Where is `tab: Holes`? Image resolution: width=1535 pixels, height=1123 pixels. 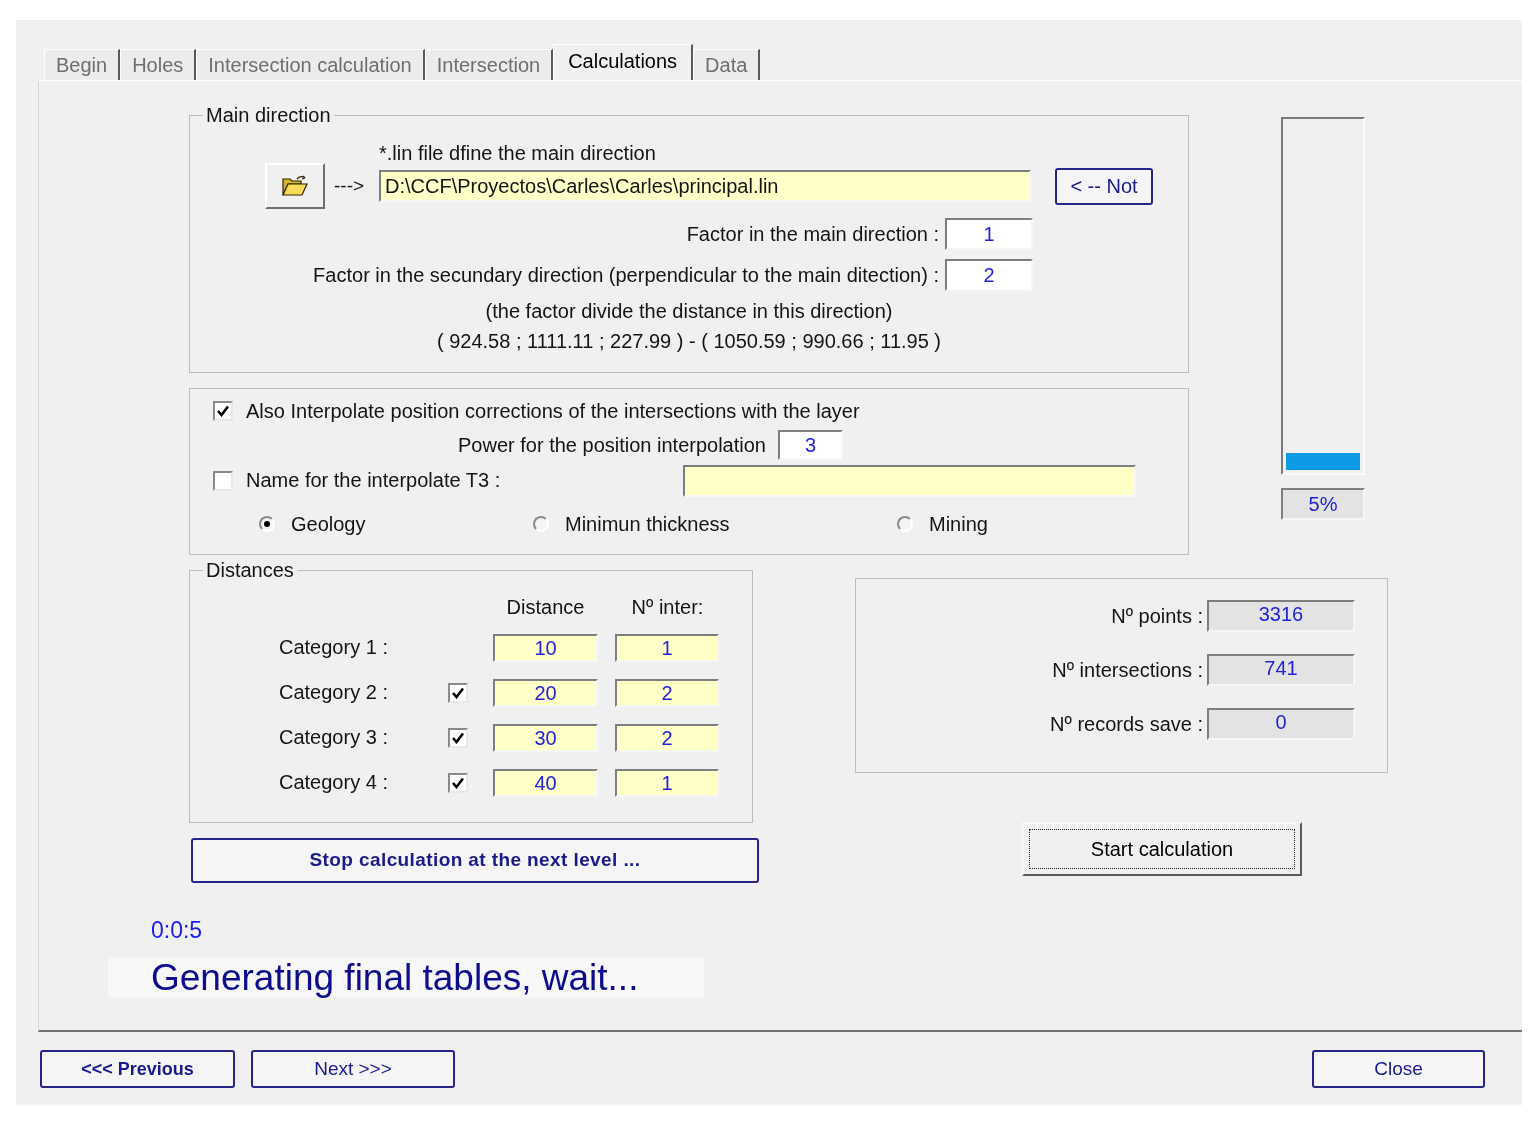
tab: Holes is located at coordinates (158, 64).